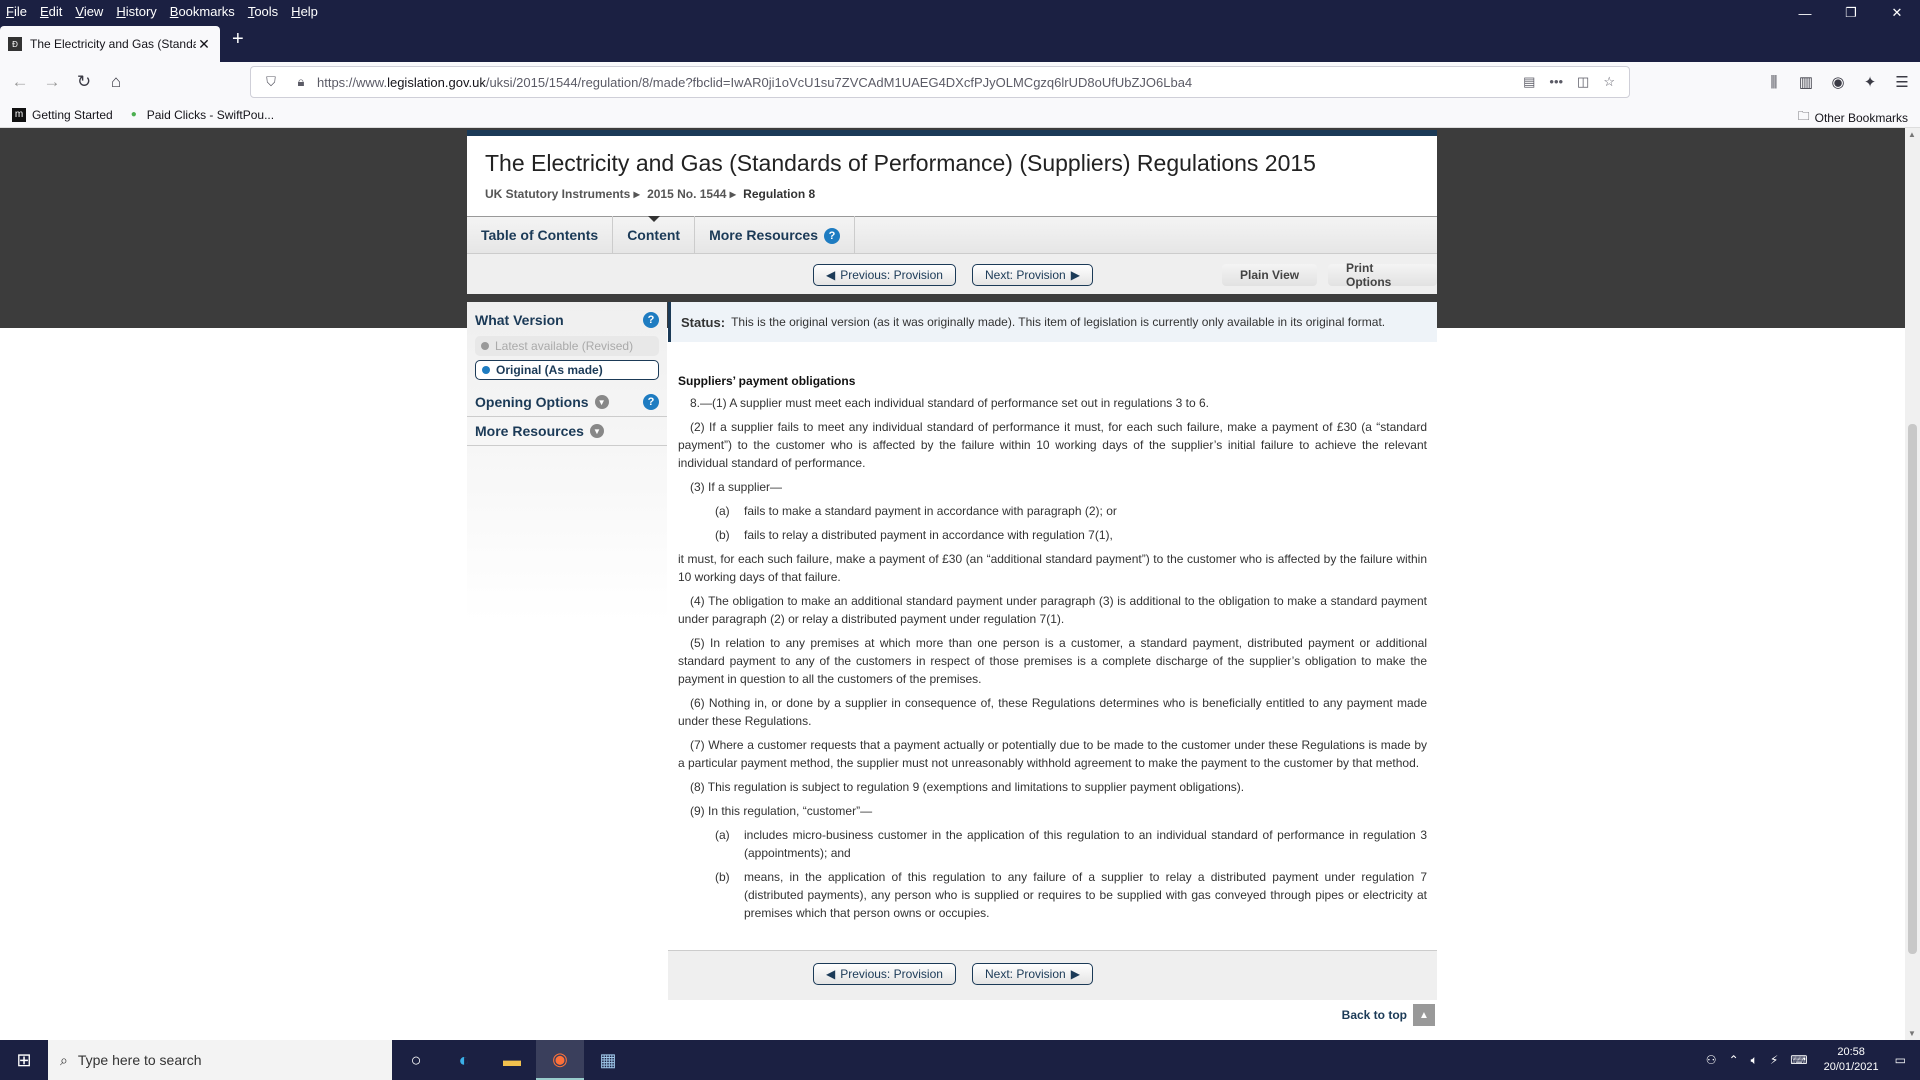  What do you see at coordinates (136, 11) in the screenshot?
I see `menu-history: History` at bounding box center [136, 11].